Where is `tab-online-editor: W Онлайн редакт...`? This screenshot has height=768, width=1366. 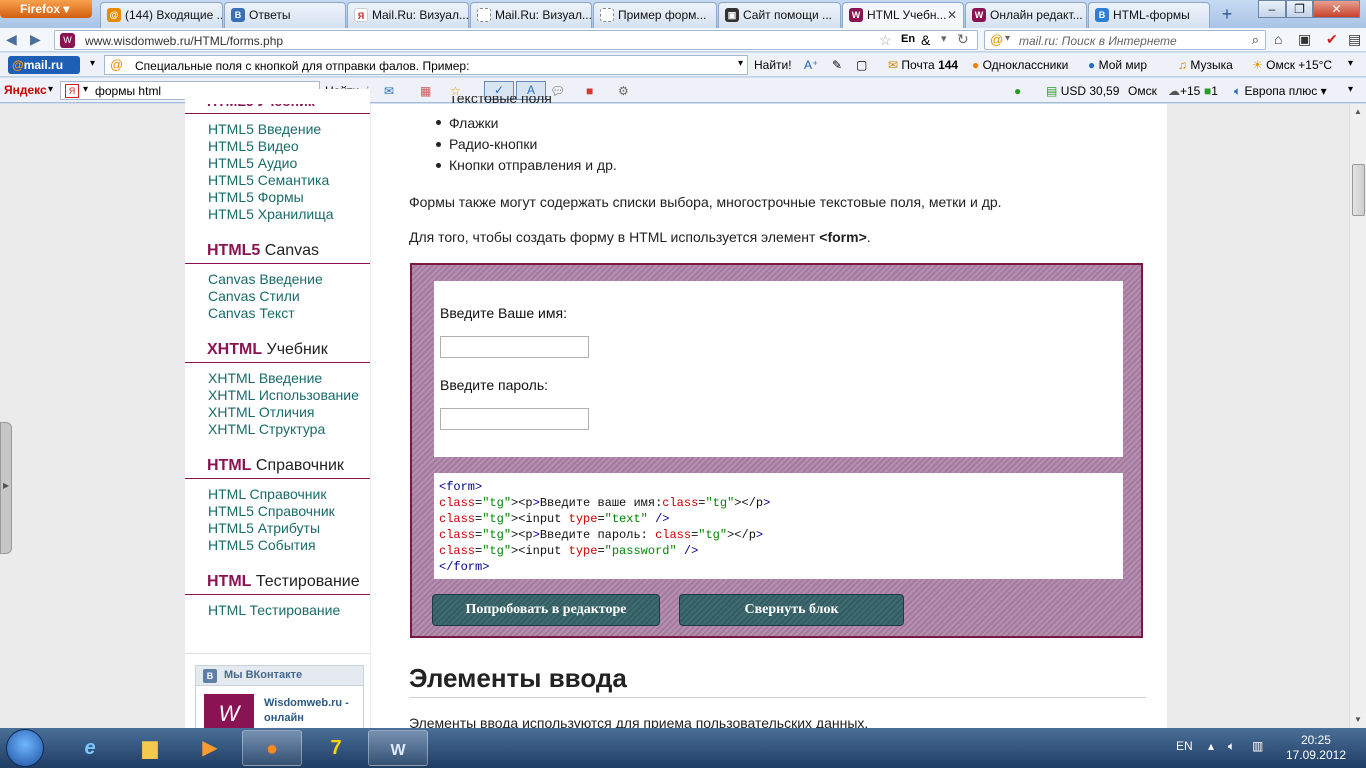
tab-online-editor: W Онлайн редакт... is located at coordinates (1026, 15).